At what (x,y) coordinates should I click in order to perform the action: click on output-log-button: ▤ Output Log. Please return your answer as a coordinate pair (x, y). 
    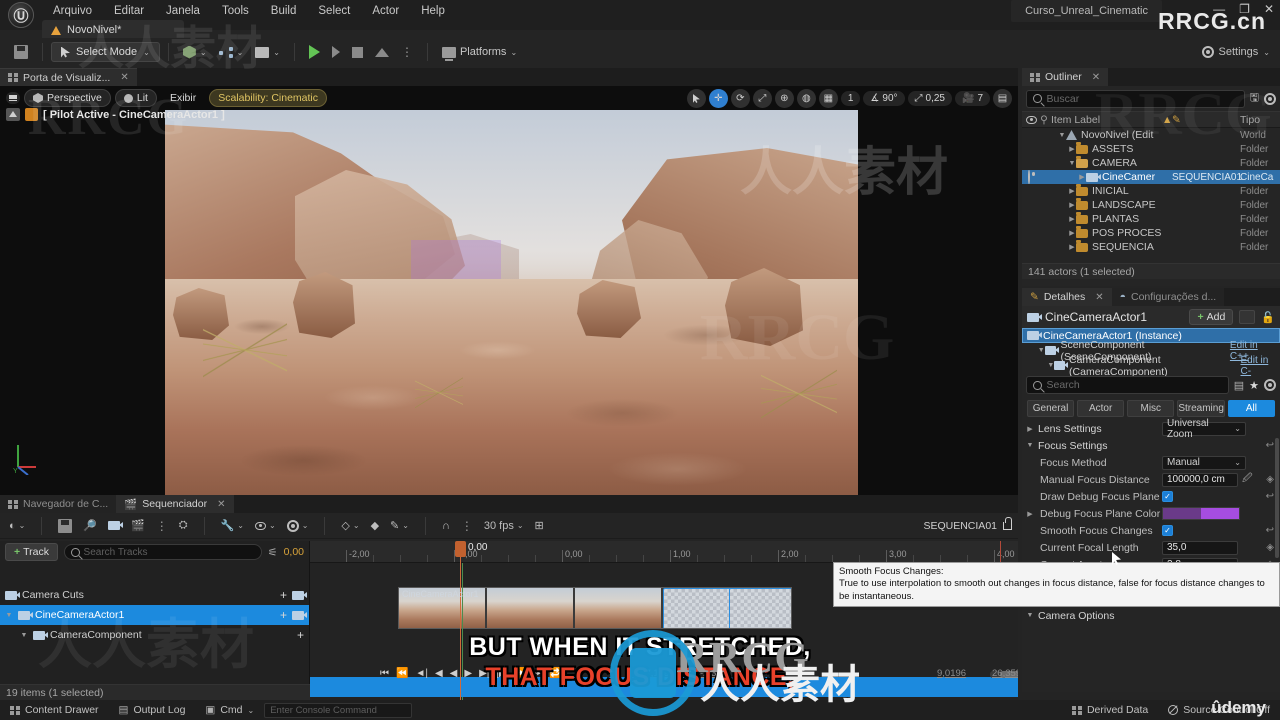
    Looking at the image, I should click on (152, 710).